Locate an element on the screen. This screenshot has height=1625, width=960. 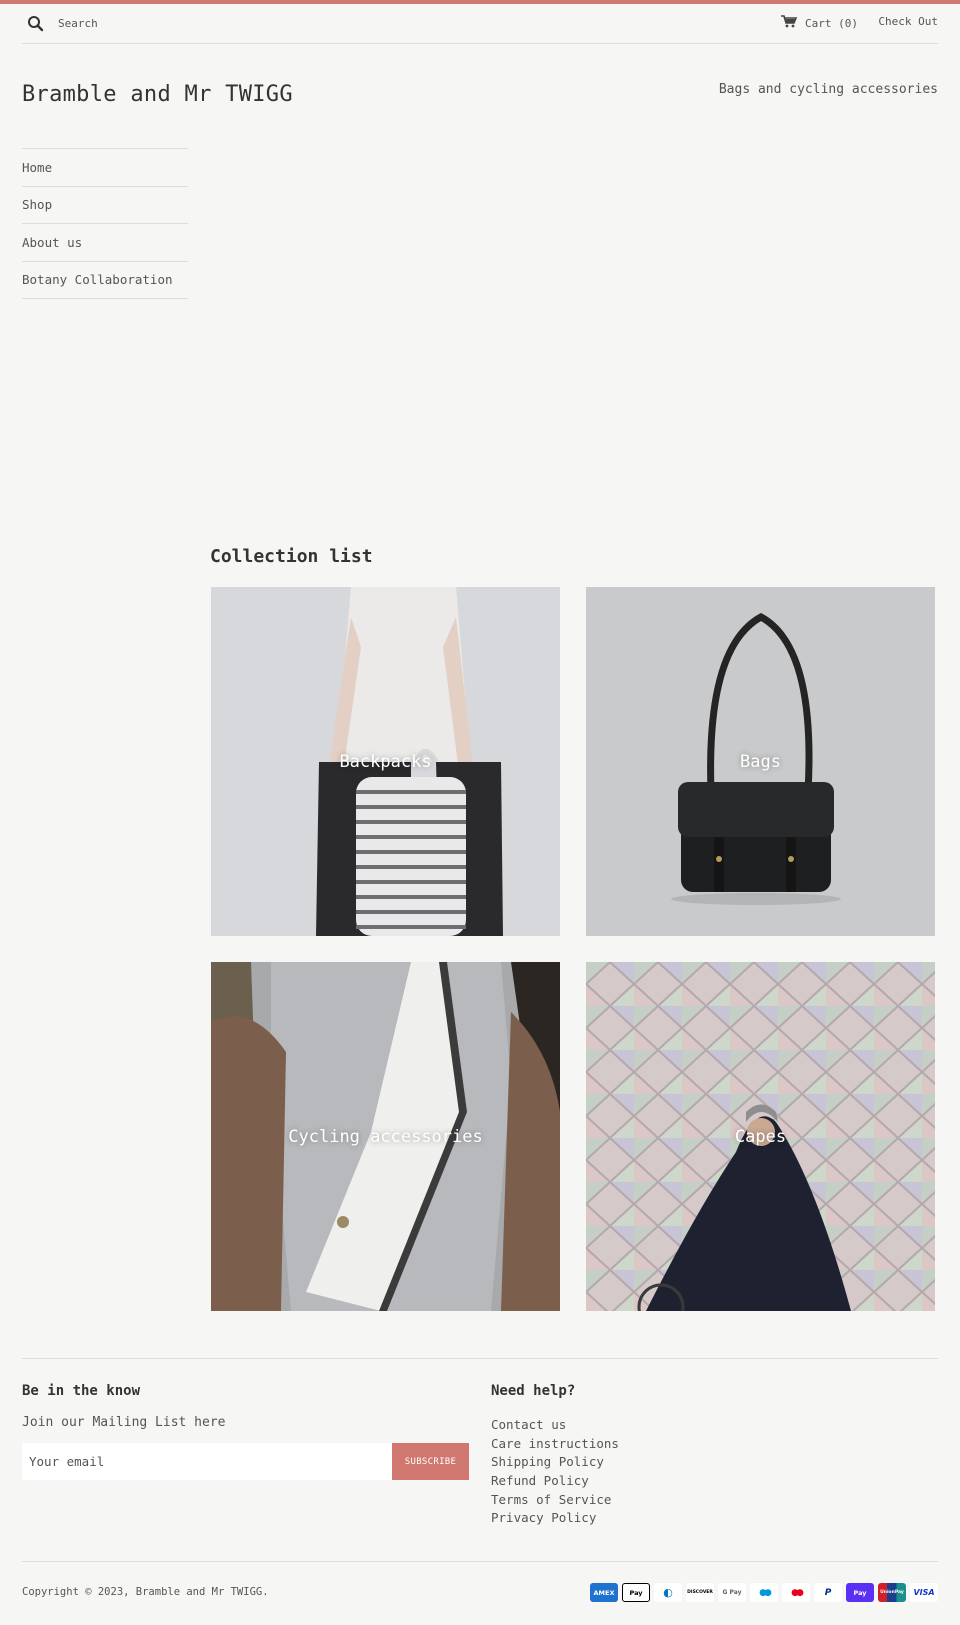
collection-label-cycling-accessories: Cycling accessories is located at coordinates (385, 1136).